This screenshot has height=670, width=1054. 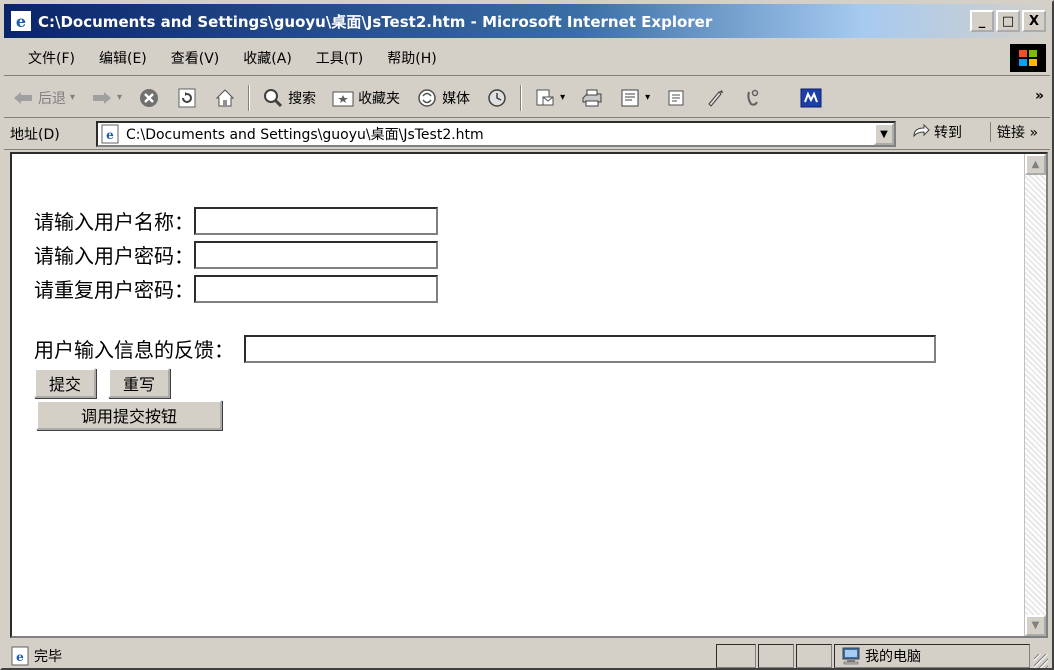 I want to click on print-button, so click(x=592, y=98).